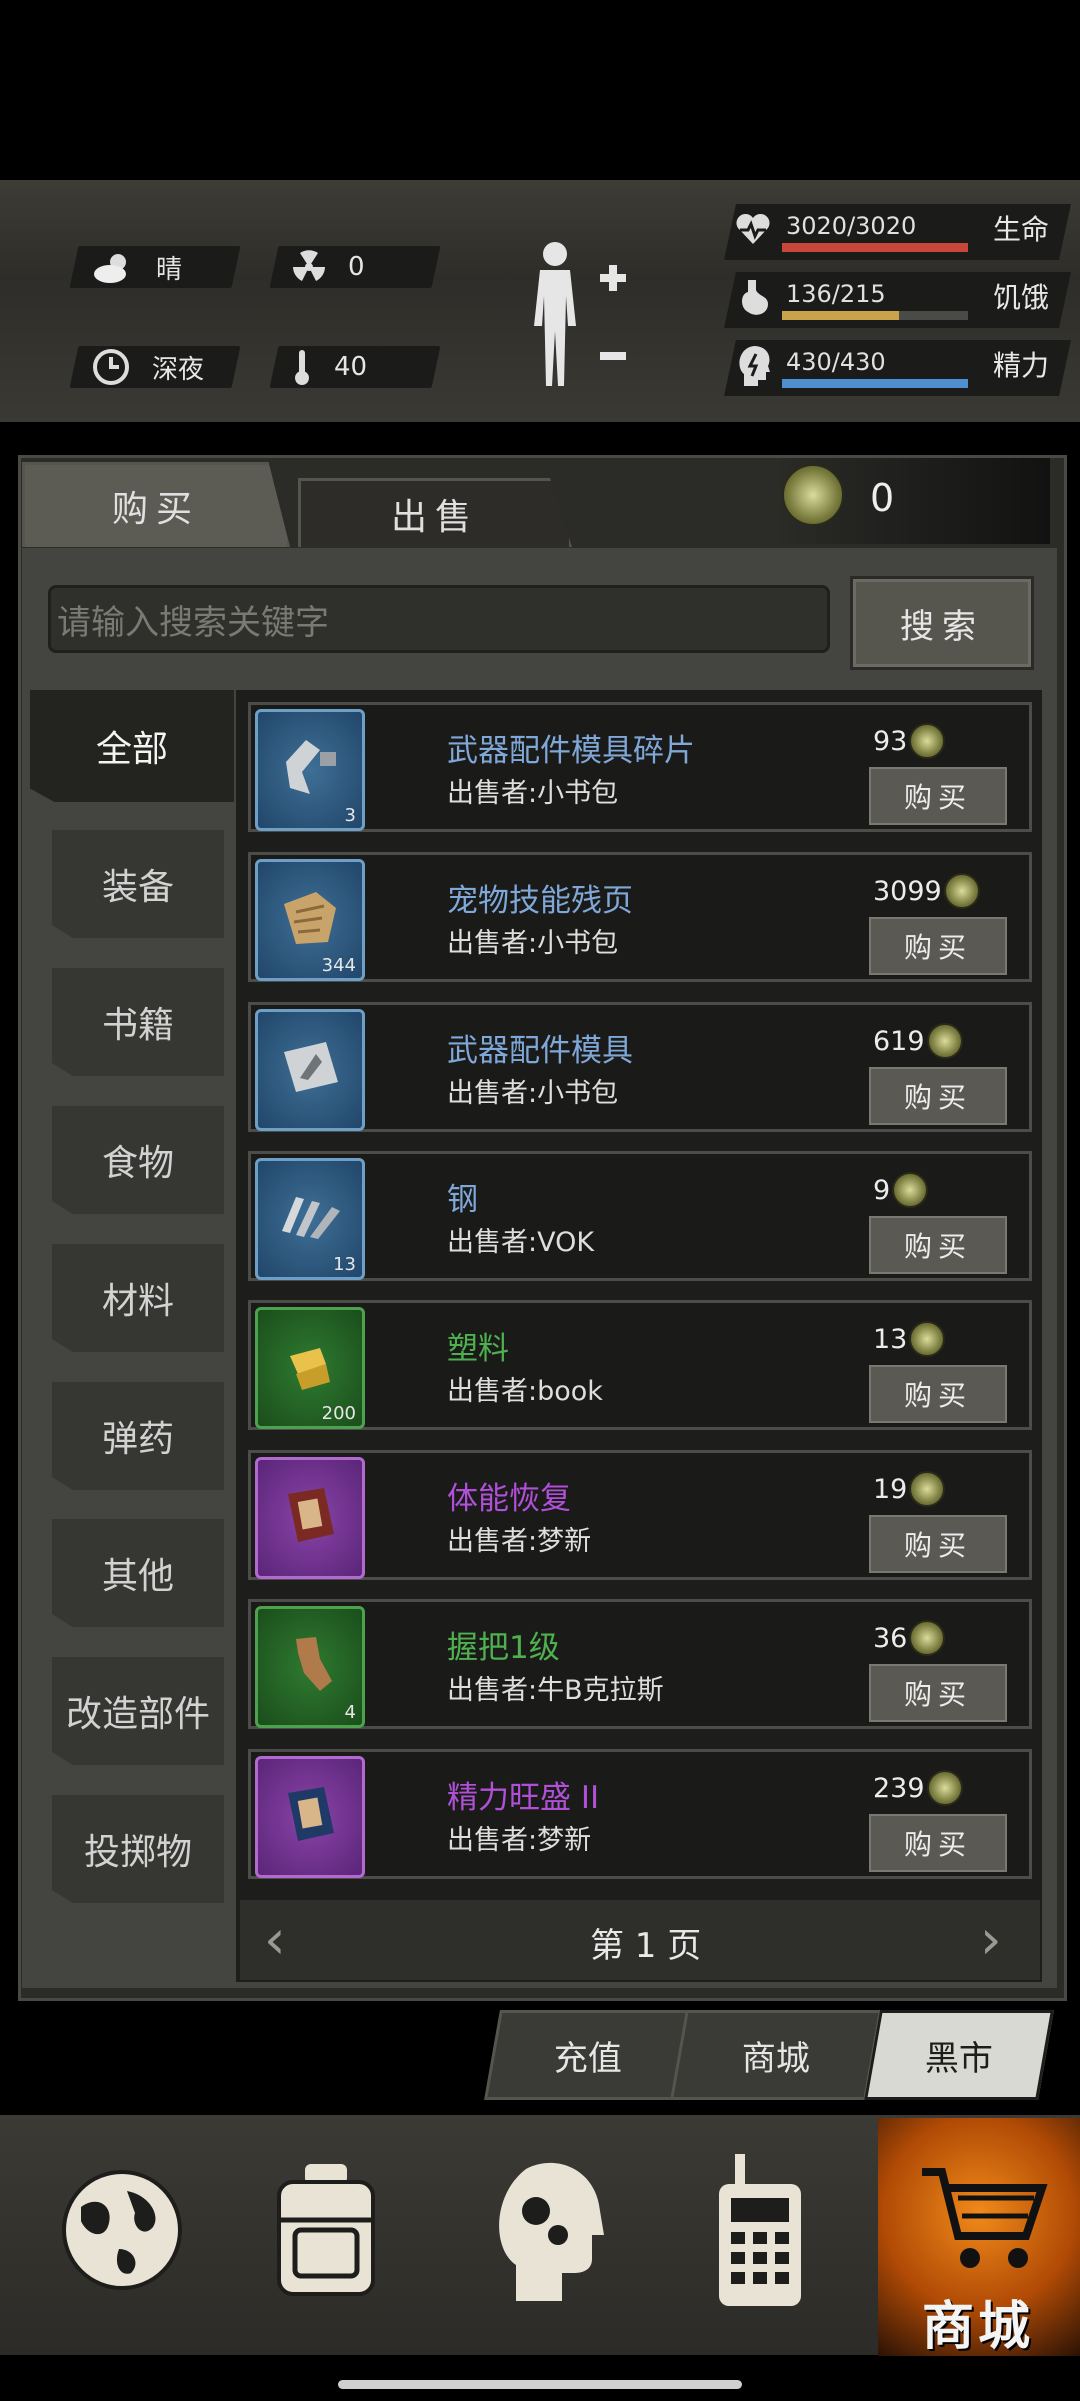  I want to click on item-icon-box: 13, so click(310, 1219).